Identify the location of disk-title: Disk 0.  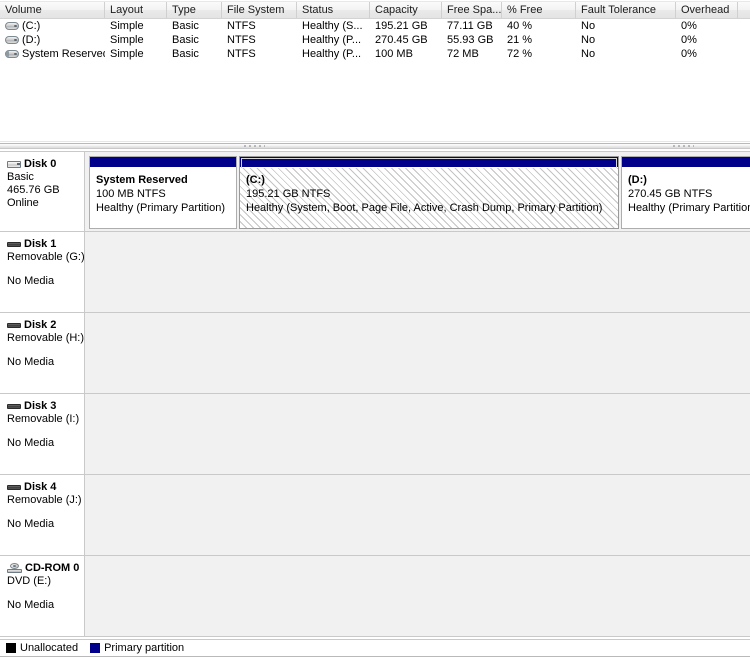
(45, 164).